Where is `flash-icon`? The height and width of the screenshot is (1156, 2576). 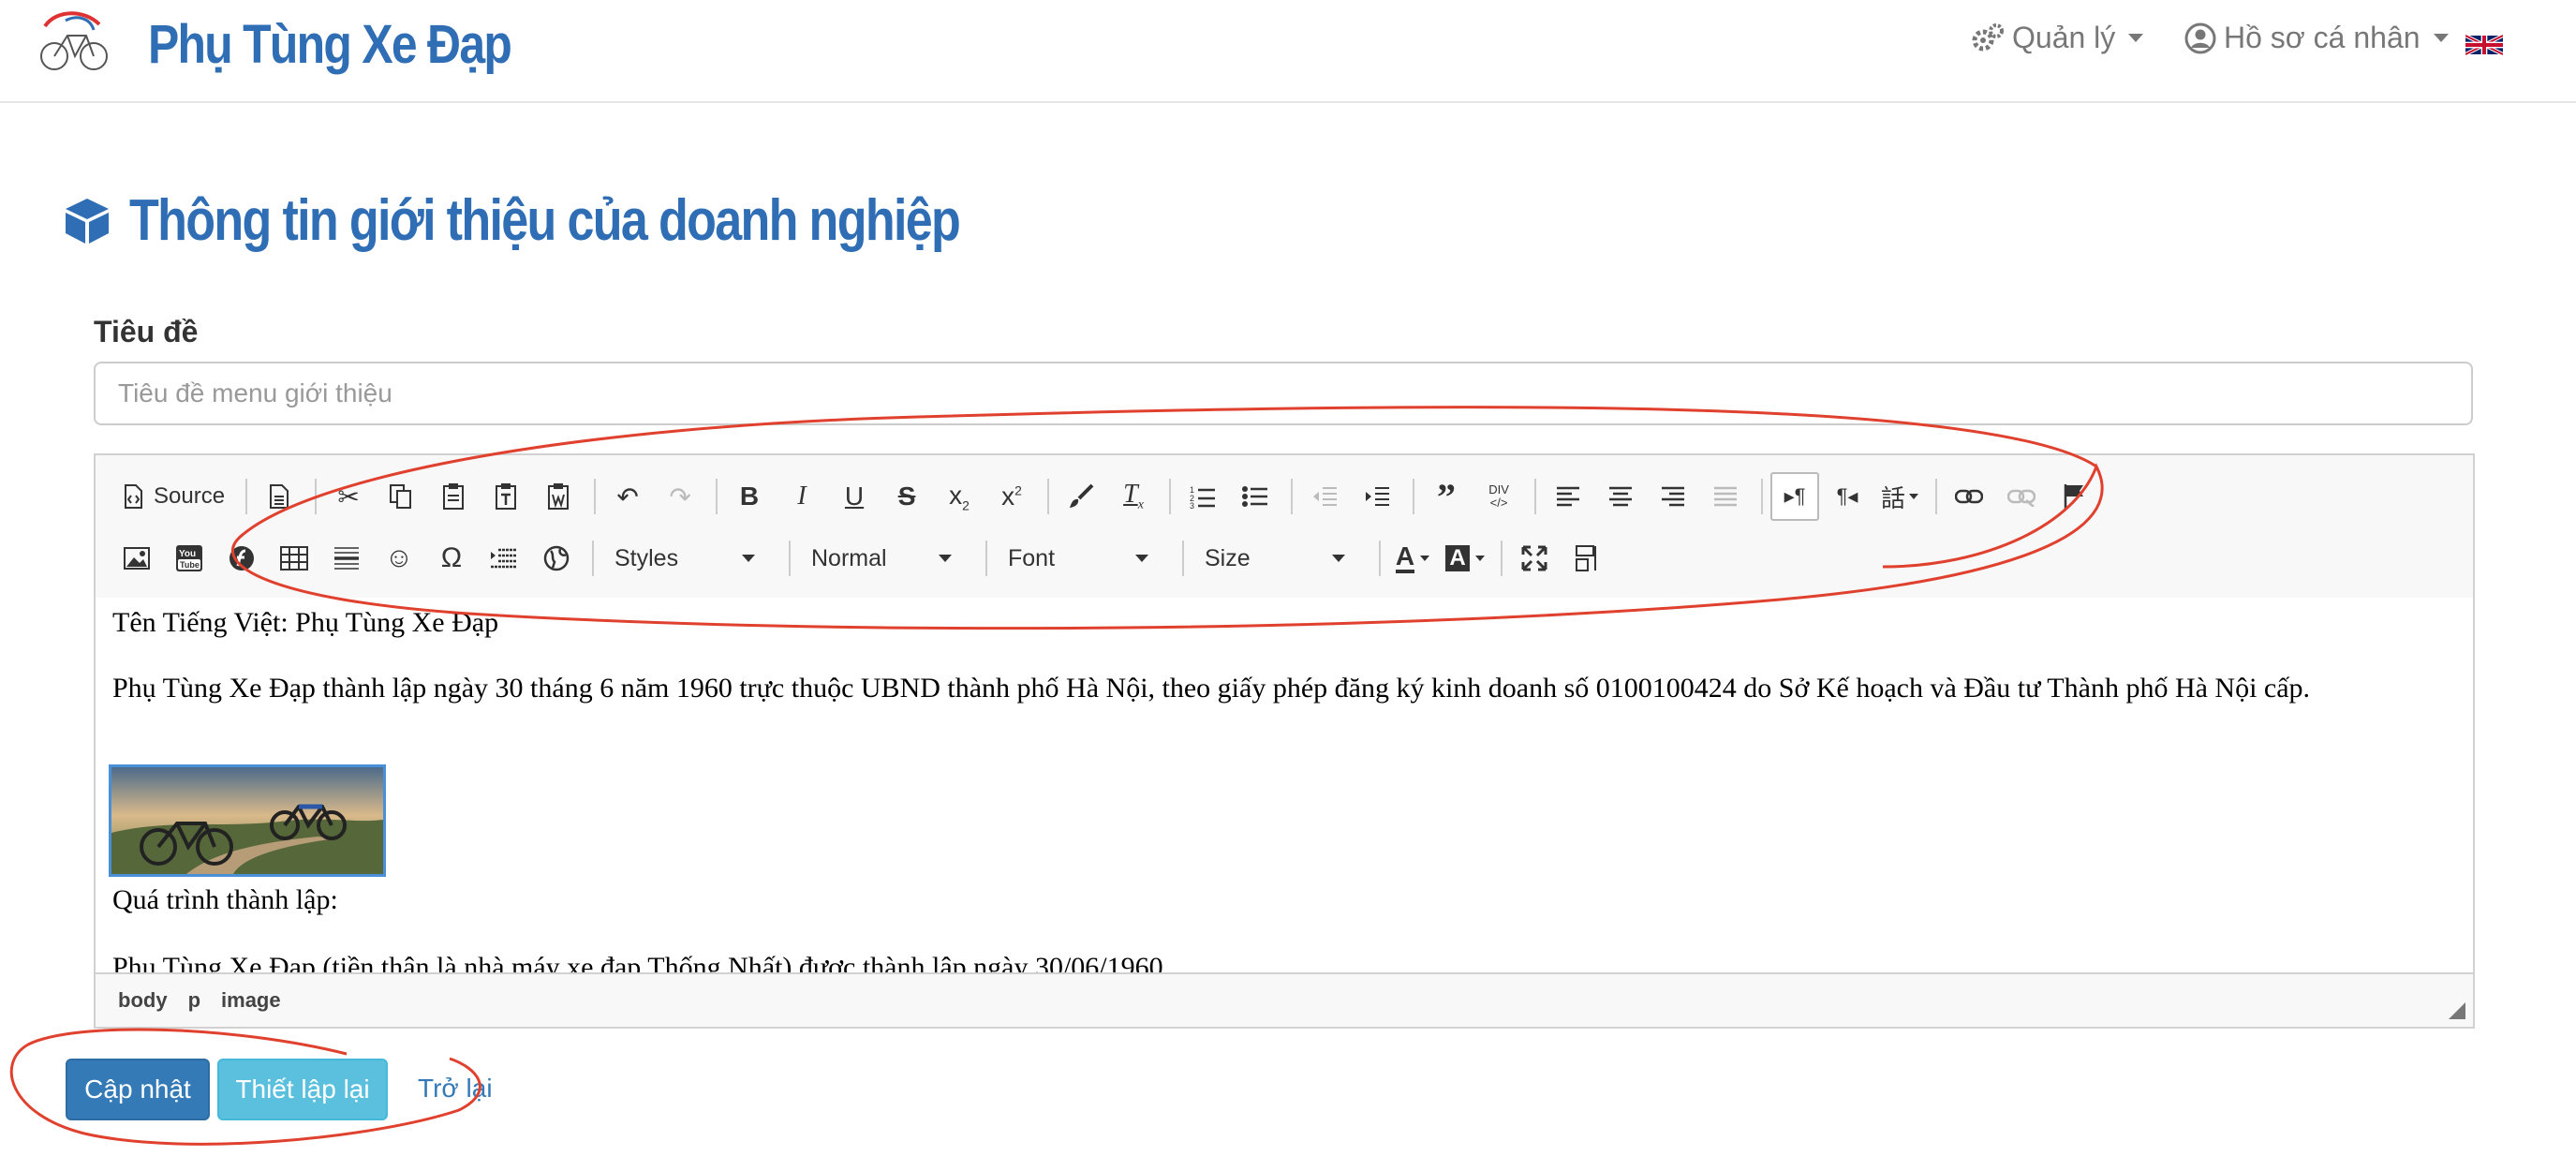
flash-icon is located at coordinates (241, 558).